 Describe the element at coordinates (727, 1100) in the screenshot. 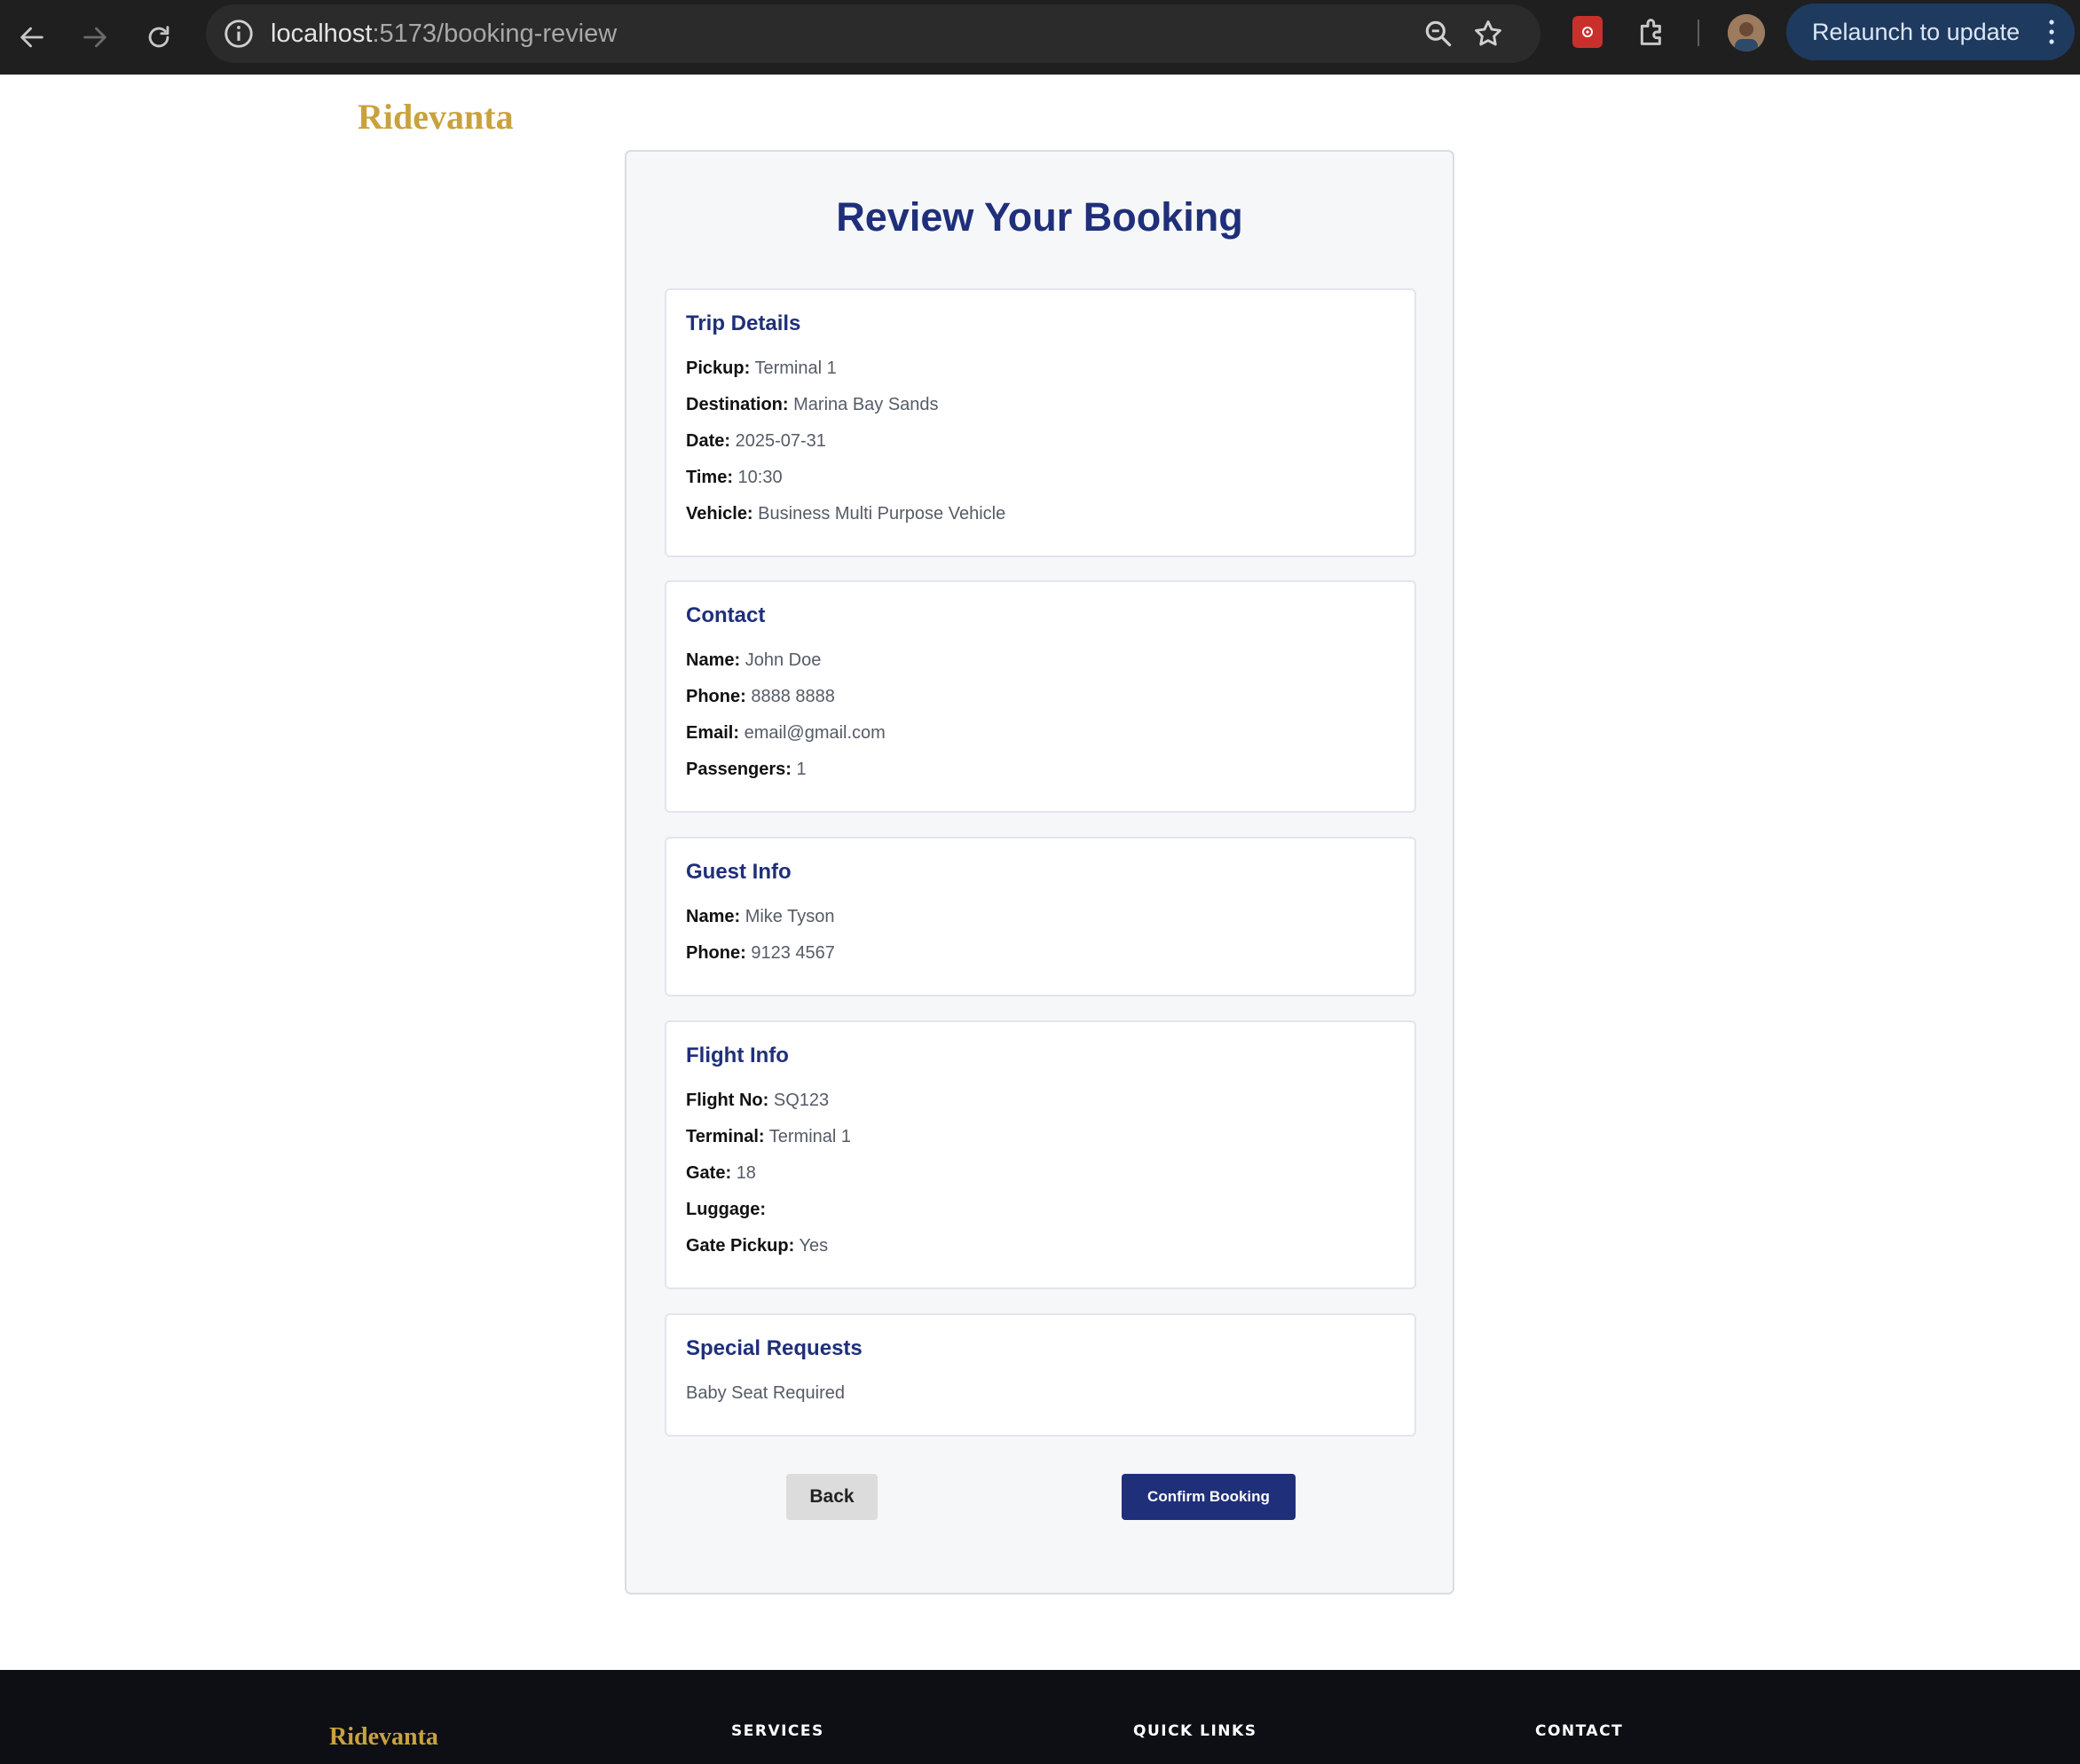

I see `row-label: Flight No:` at that location.